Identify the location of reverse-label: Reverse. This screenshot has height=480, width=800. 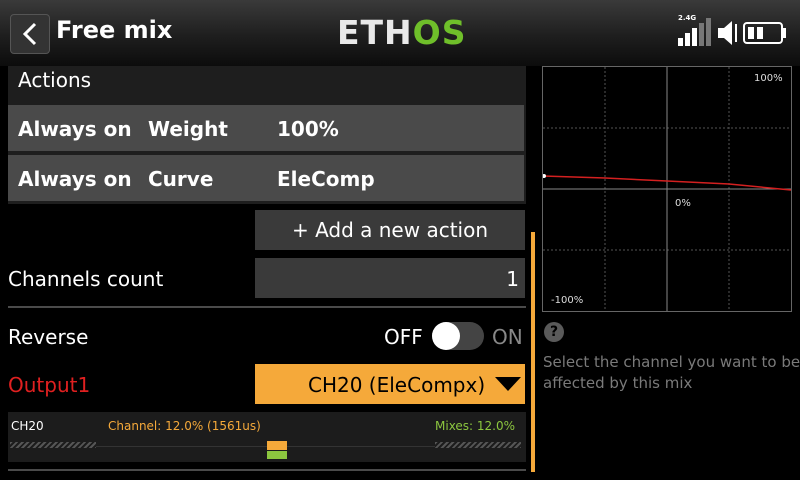
(48, 337).